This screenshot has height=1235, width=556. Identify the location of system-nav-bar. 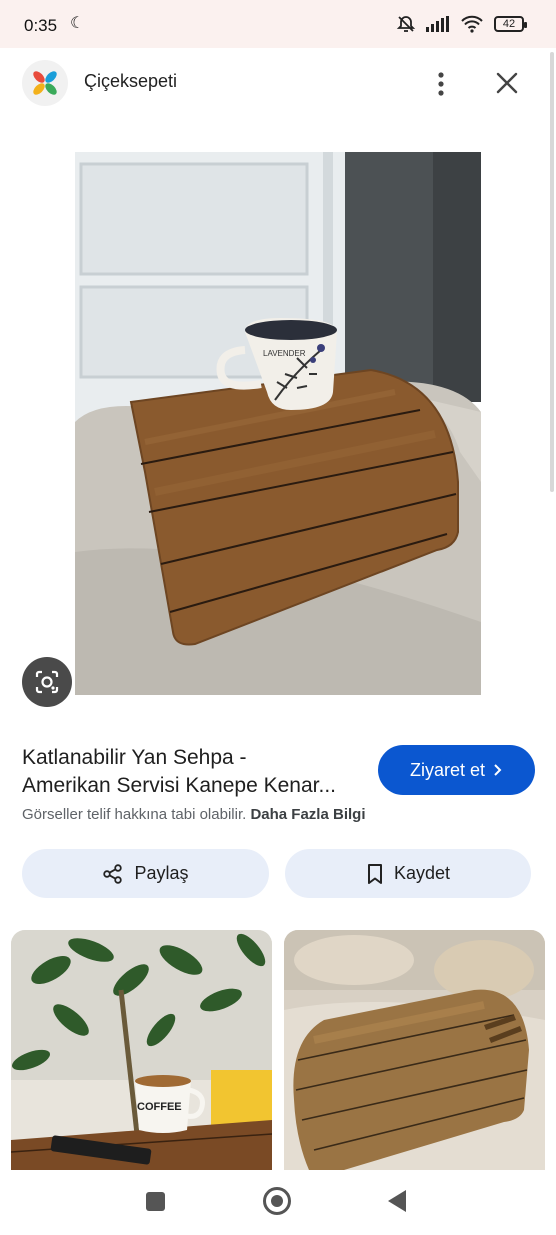
(278, 1202).